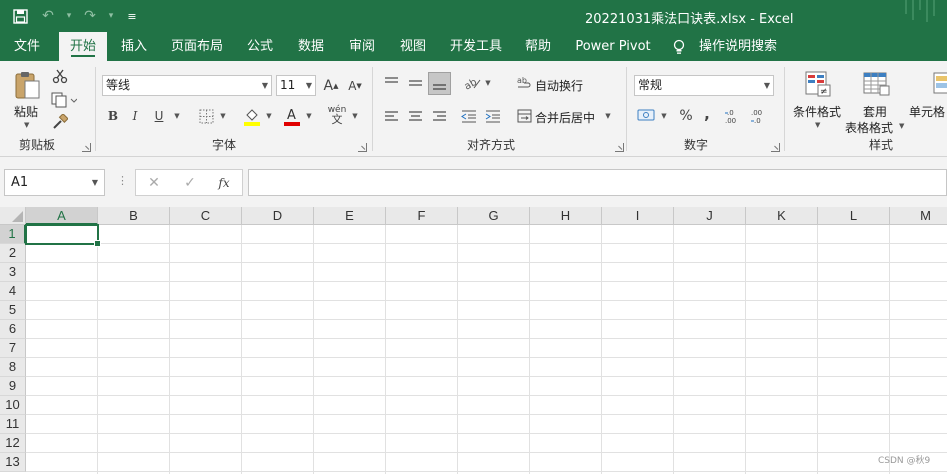 Image resolution: width=947 pixels, height=474 pixels. I want to click on column-header: D, so click(278, 216).